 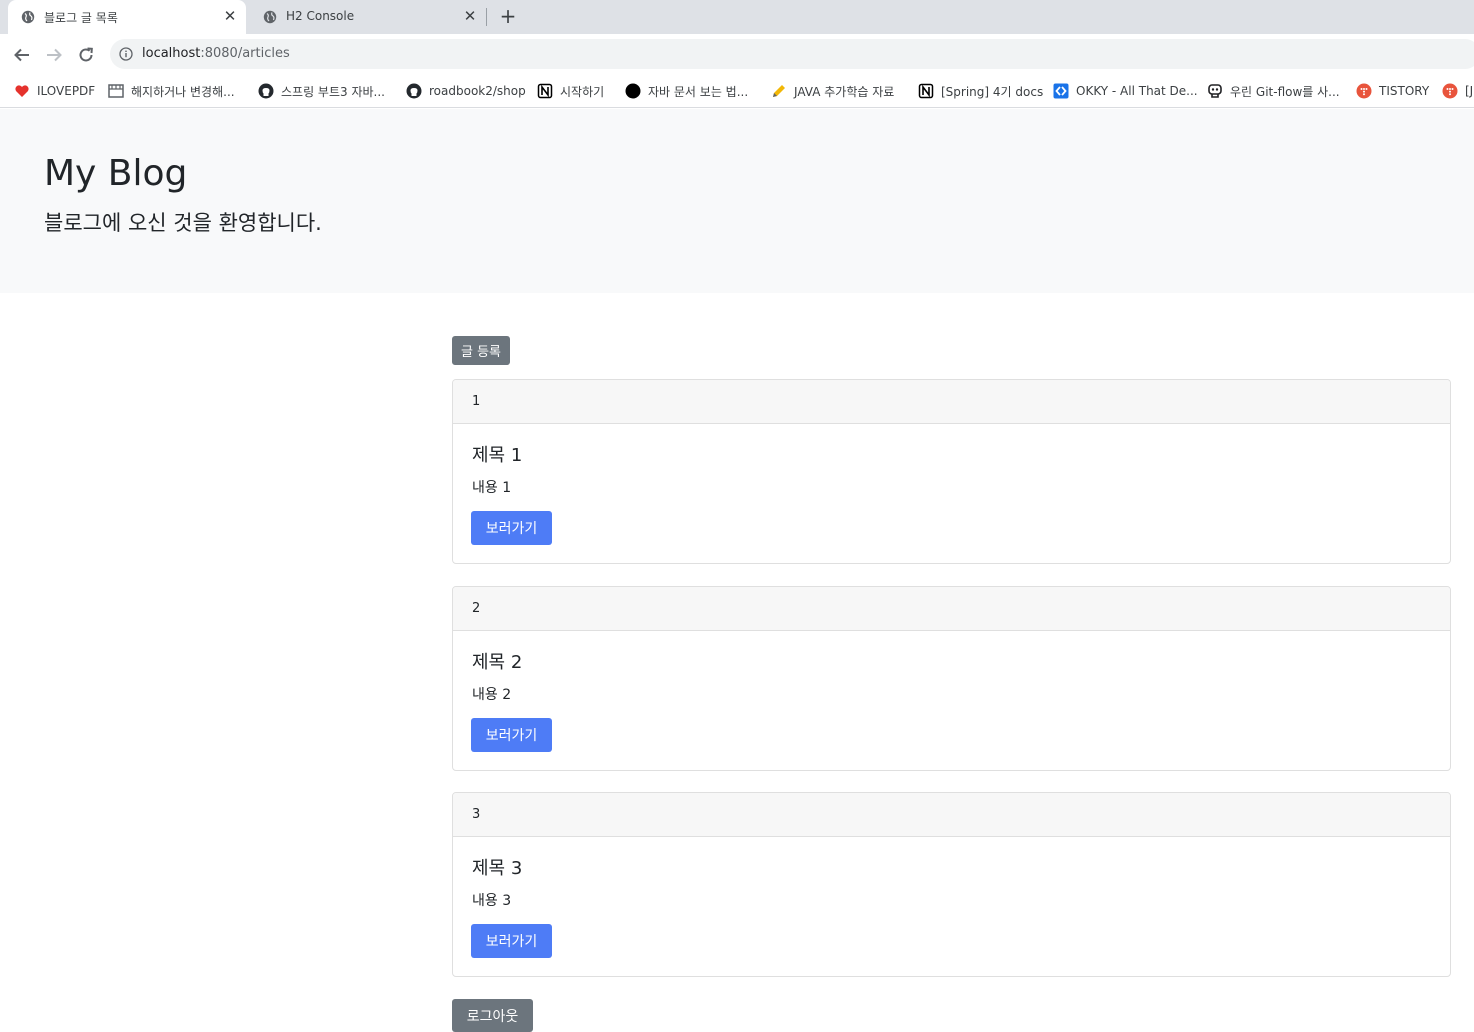 What do you see at coordinates (66, 91) in the screenshot?
I see `bookmark-label: ILOVEPDF` at bounding box center [66, 91].